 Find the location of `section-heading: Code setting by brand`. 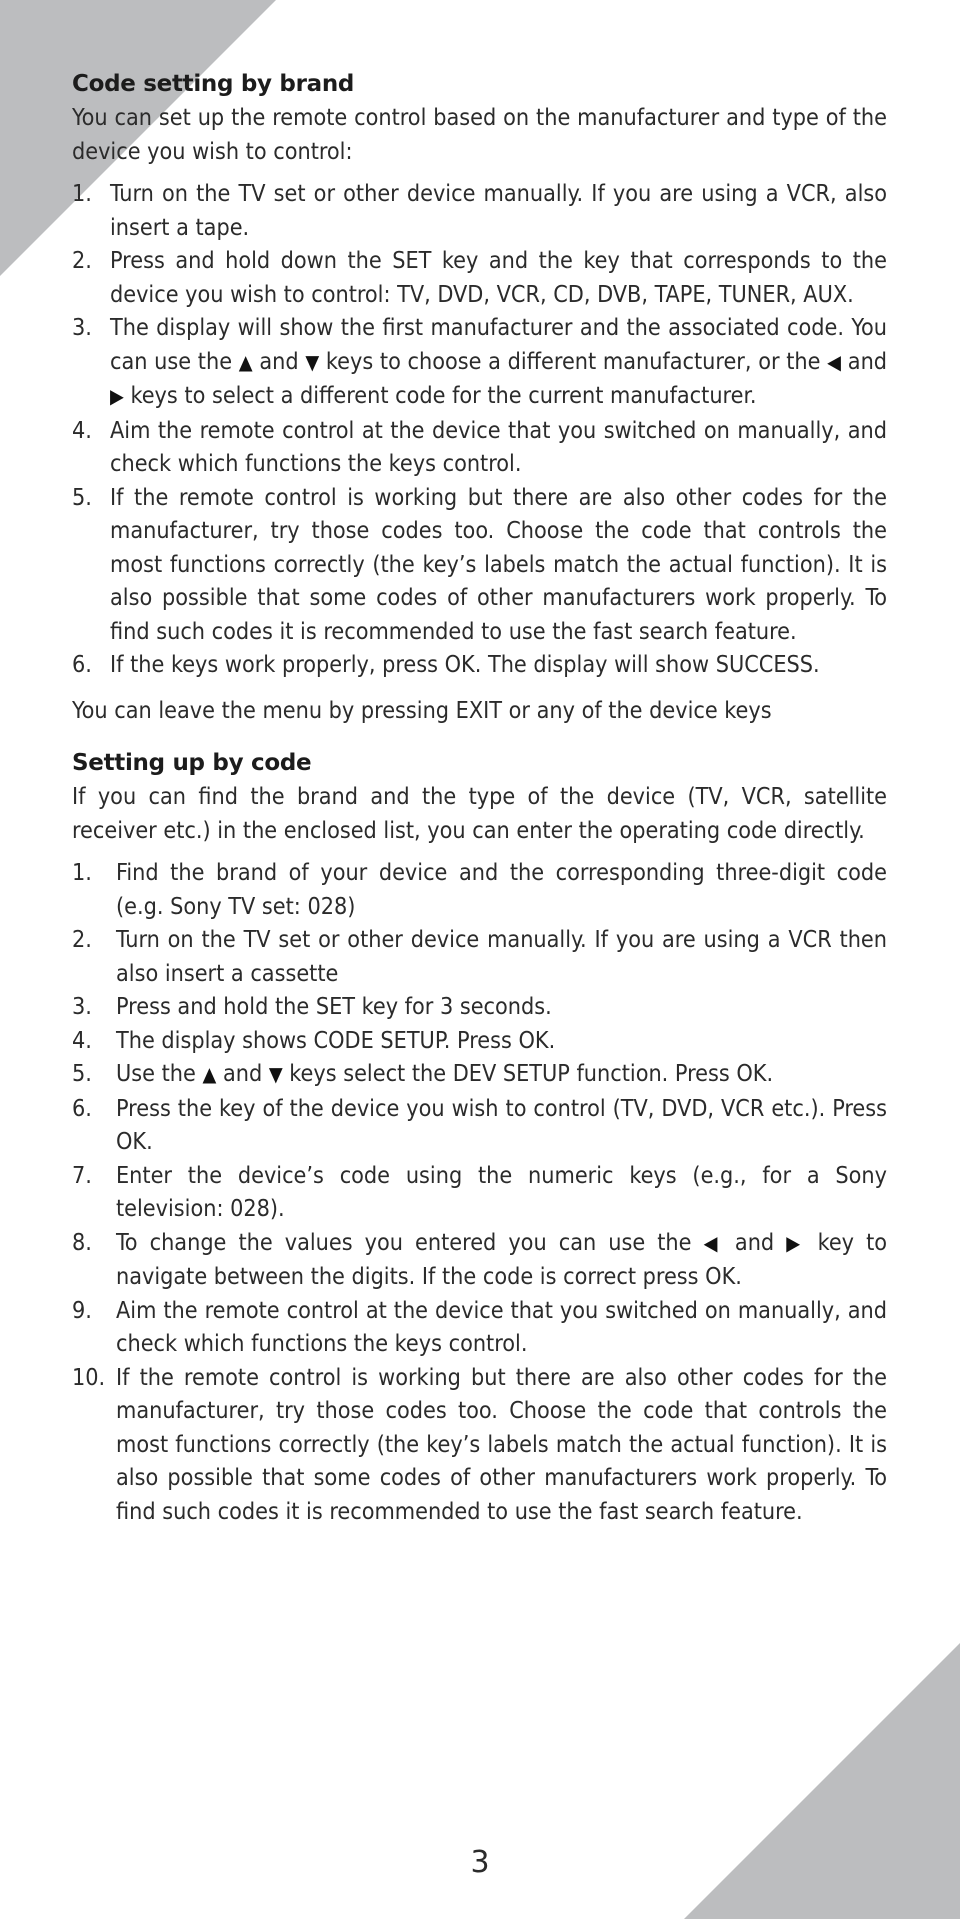

section-heading: Code setting by brand is located at coordinates (213, 84).